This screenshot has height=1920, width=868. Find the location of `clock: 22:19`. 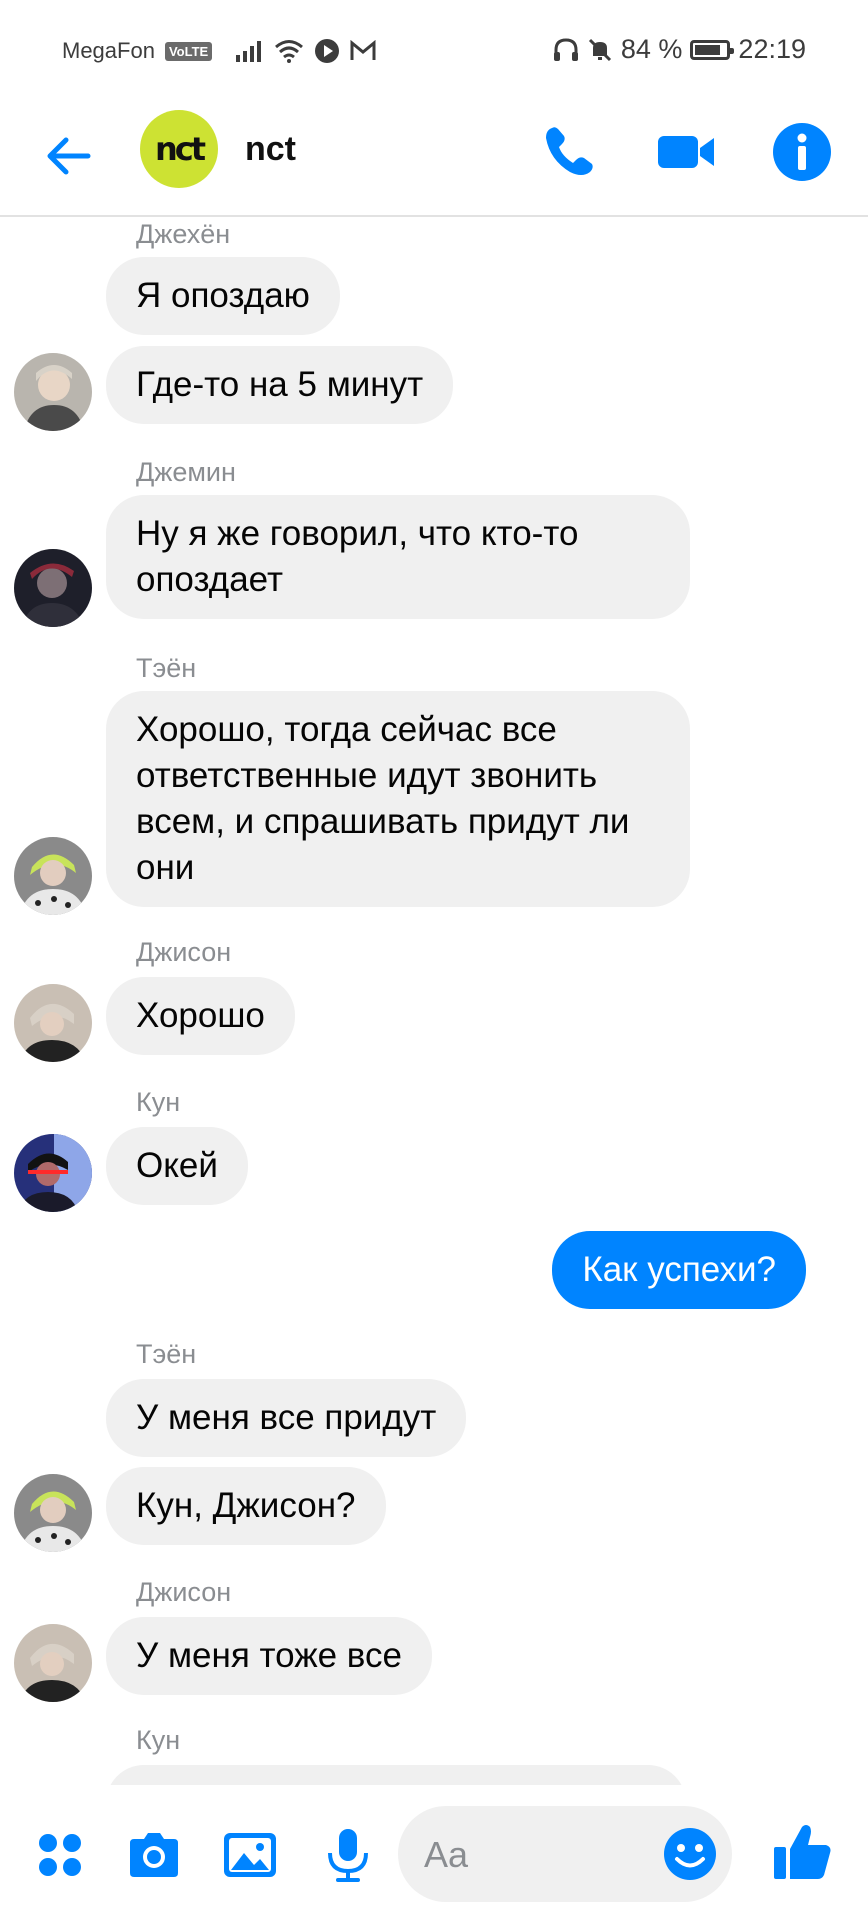

clock: 22:19 is located at coordinates (772, 49).